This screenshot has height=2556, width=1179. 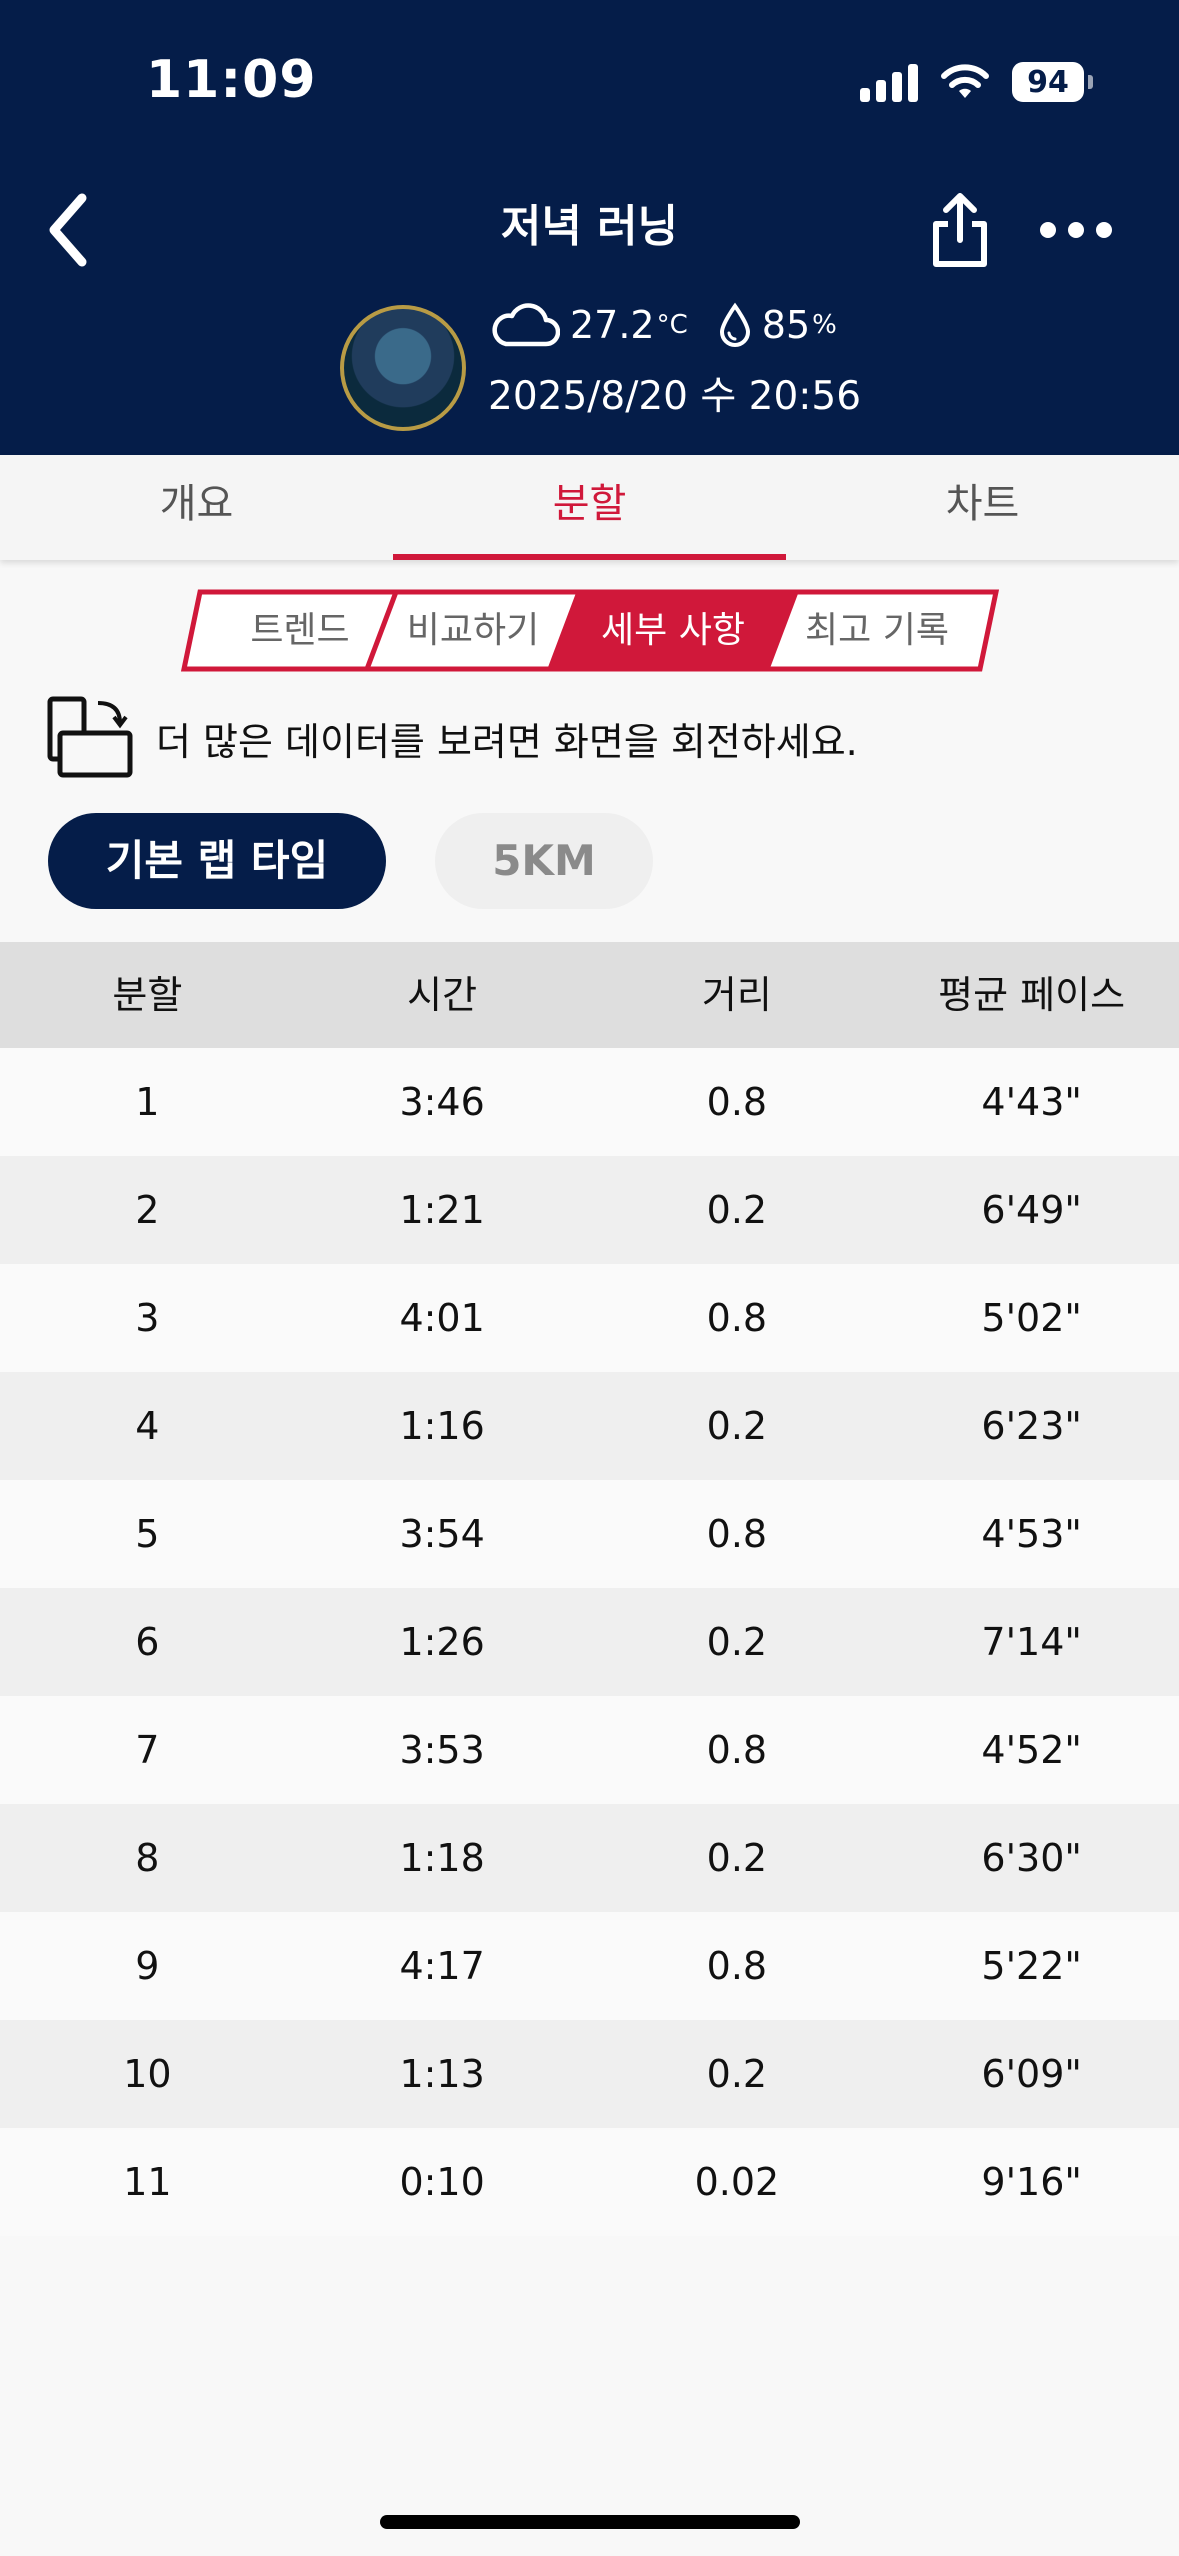 I want to click on split-time: 1:13, so click(x=442, y=2074).